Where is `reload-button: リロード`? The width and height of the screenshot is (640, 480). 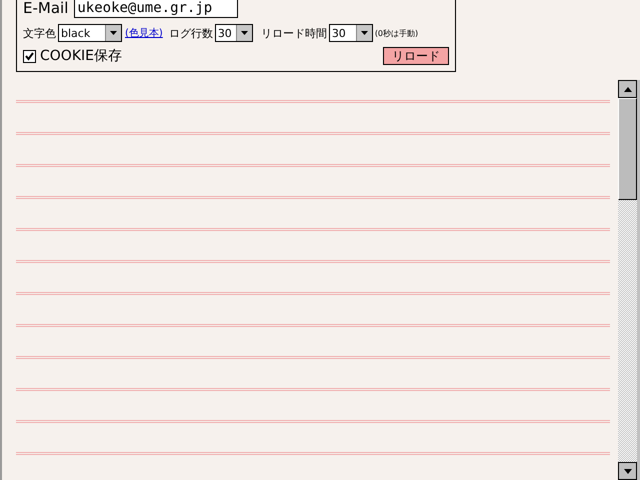
reload-button: リロード is located at coordinates (416, 56).